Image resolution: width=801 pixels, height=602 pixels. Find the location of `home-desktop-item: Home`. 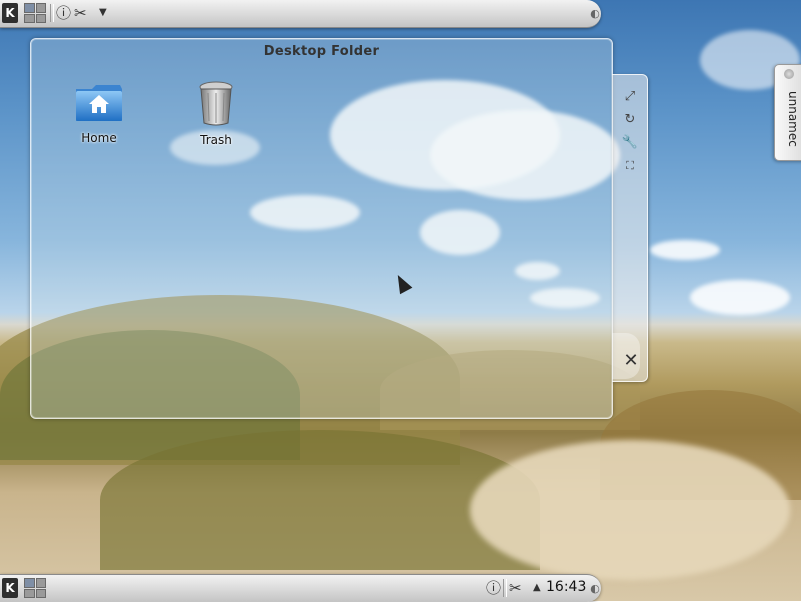

home-desktop-item: Home is located at coordinates (99, 113).